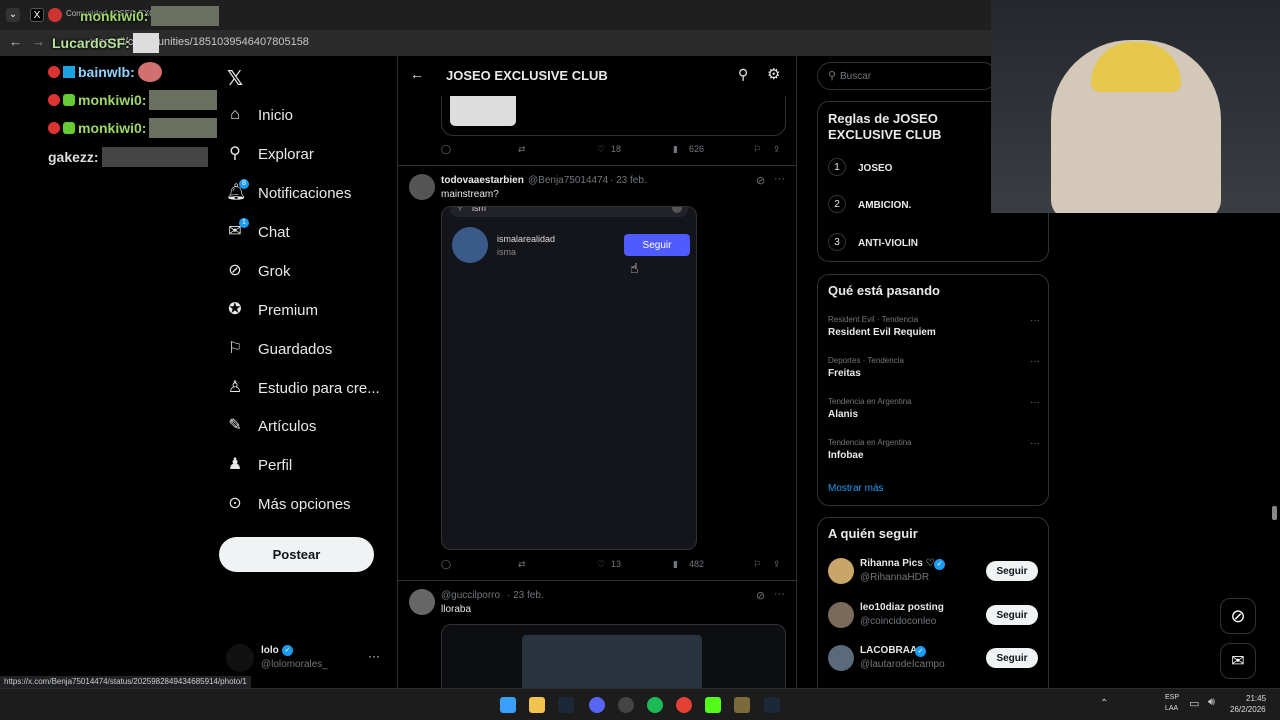  I want to click on tweet-image, so click(613, 116).